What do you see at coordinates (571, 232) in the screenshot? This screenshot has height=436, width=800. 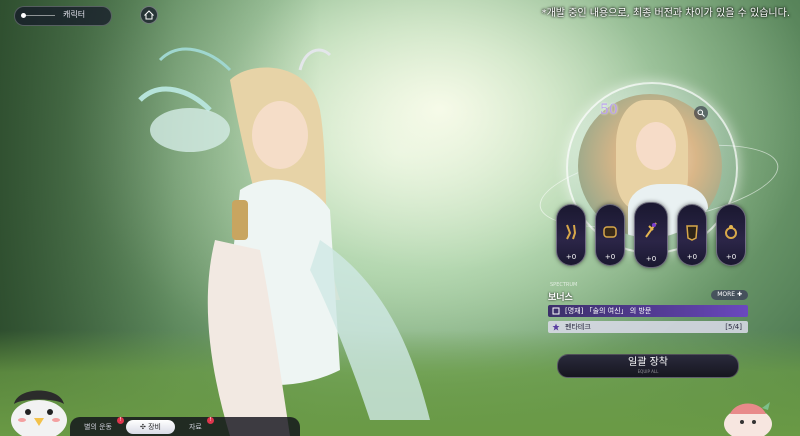 I see `earring-icon` at bounding box center [571, 232].